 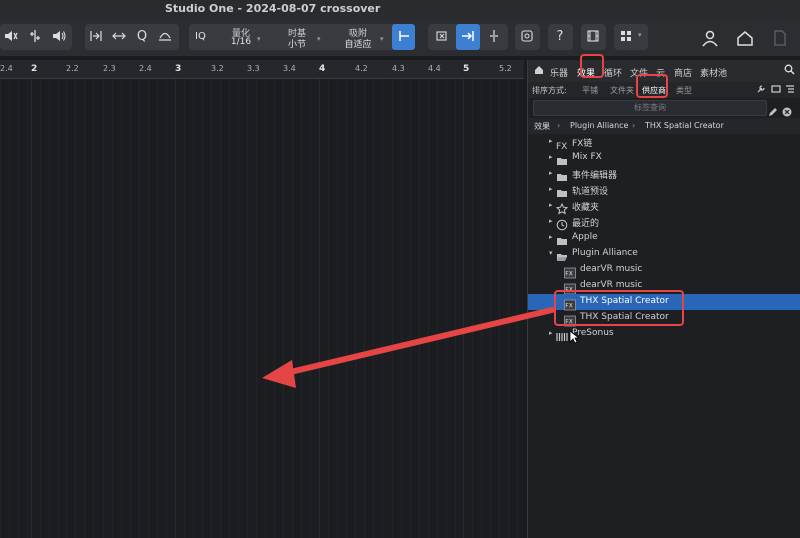 I want to click on annotation-arrow, so click(x=408, y=347).